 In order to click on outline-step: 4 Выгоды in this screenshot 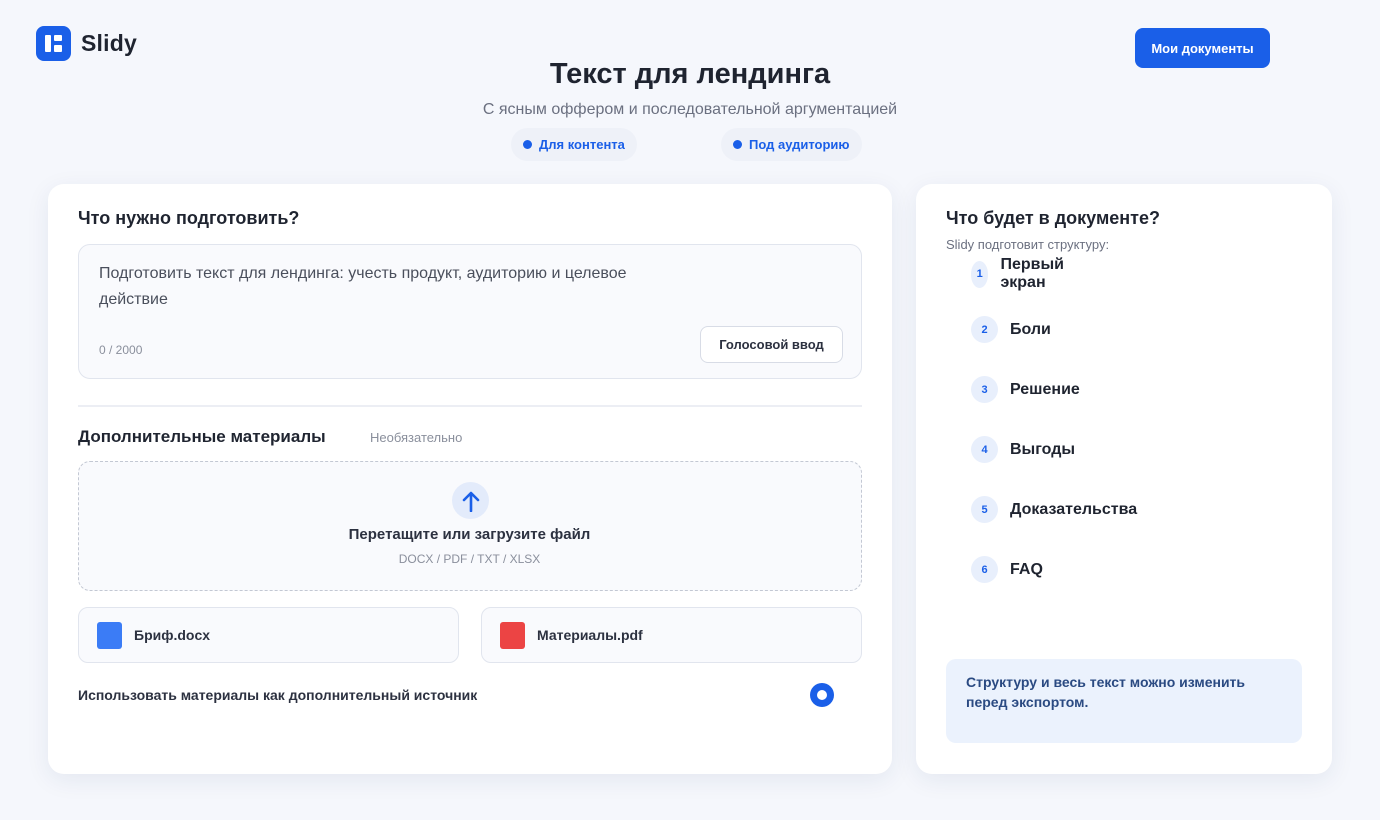, I will do `click(1023, 449)`.